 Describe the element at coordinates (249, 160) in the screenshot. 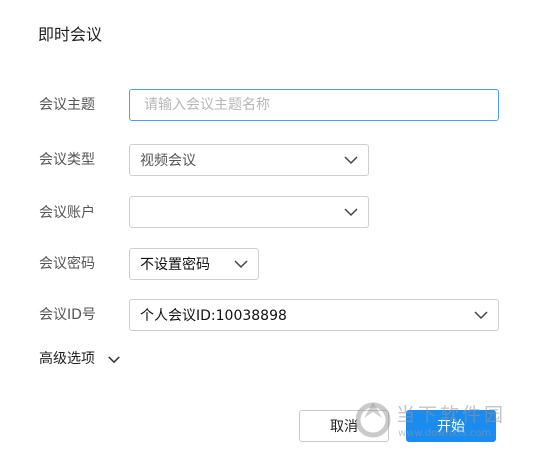

I see `type-select: 视频会议` at that location.